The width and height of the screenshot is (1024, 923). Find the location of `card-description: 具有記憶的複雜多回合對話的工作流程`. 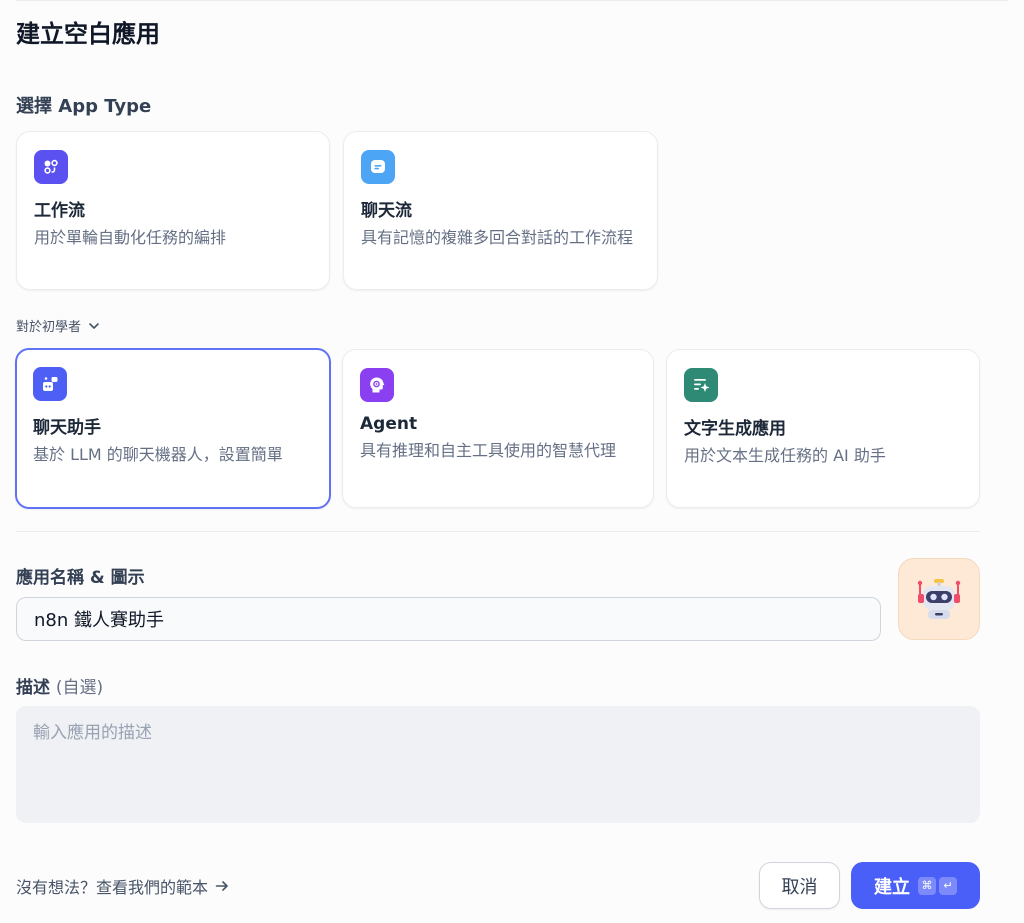

card-description: 具有記憶的複雜多回合對話的工作流程 is located at coordinates (497, 237).